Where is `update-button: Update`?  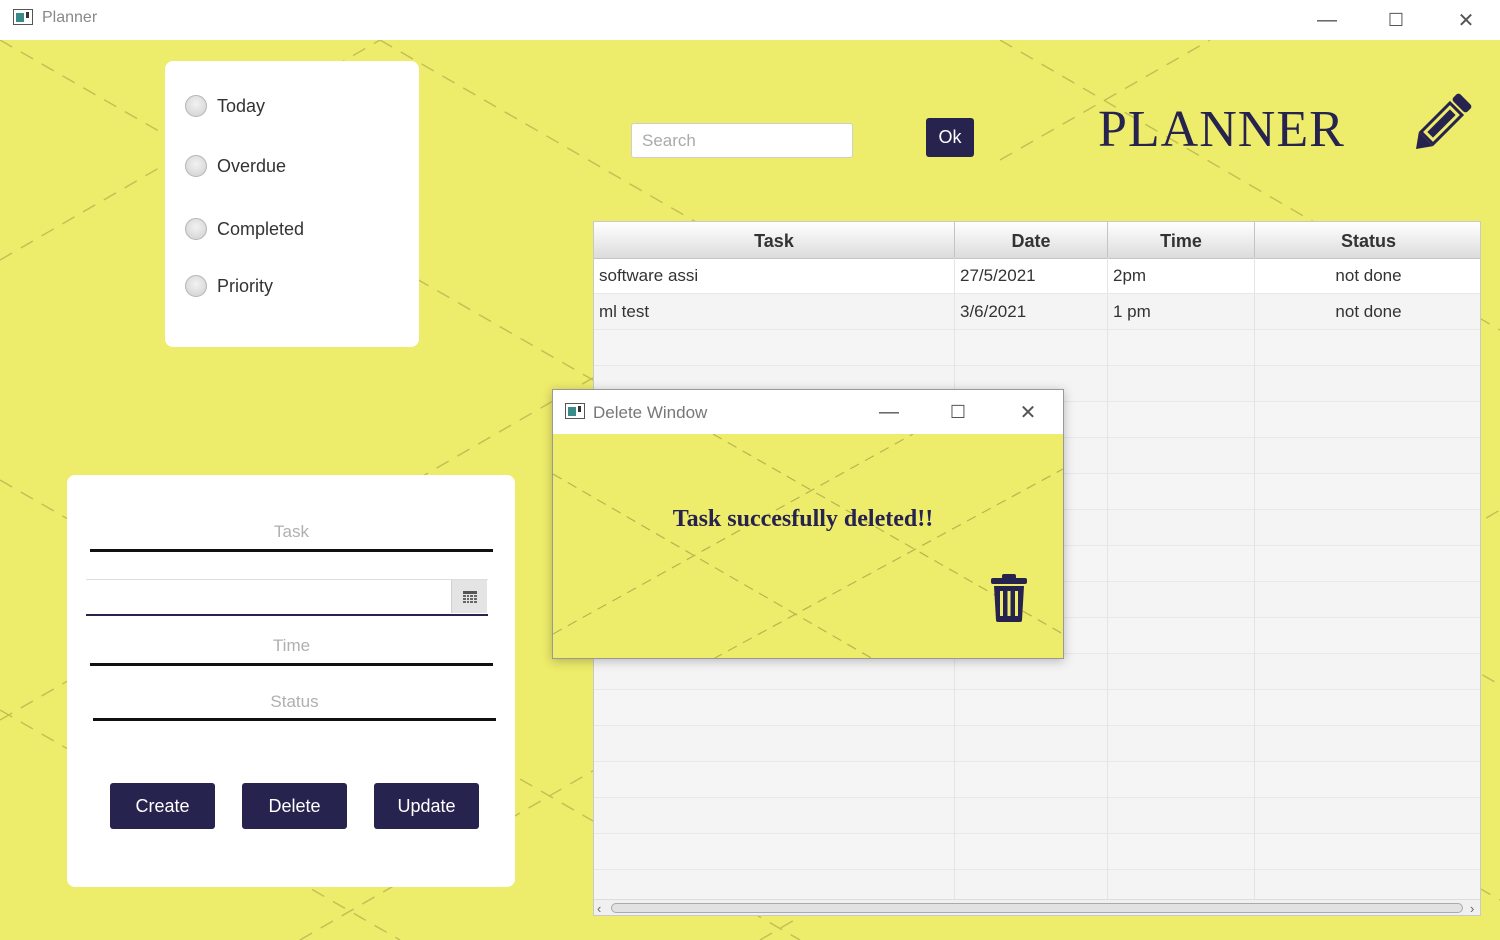 update-button: Update is located at coordinates (426, 806).